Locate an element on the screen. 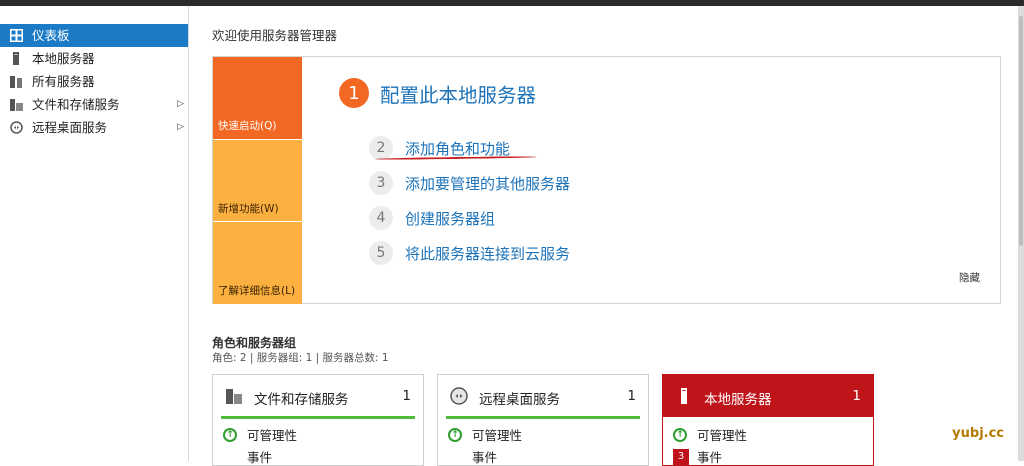 The image size is (1024, 466). card-row-events: 3 事件 is located at coordinates (697, 456).